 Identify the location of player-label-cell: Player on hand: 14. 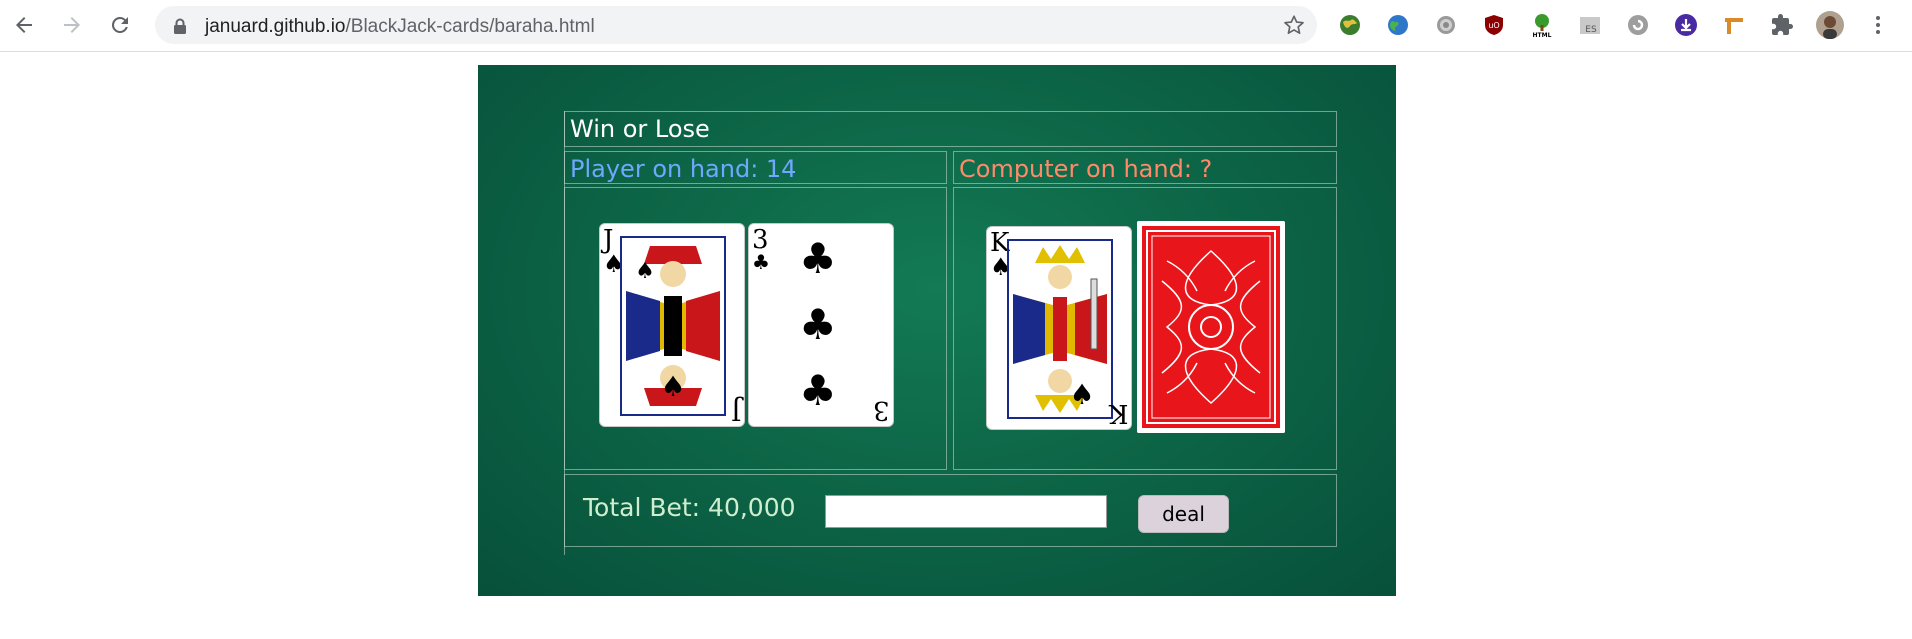
(755, 167).